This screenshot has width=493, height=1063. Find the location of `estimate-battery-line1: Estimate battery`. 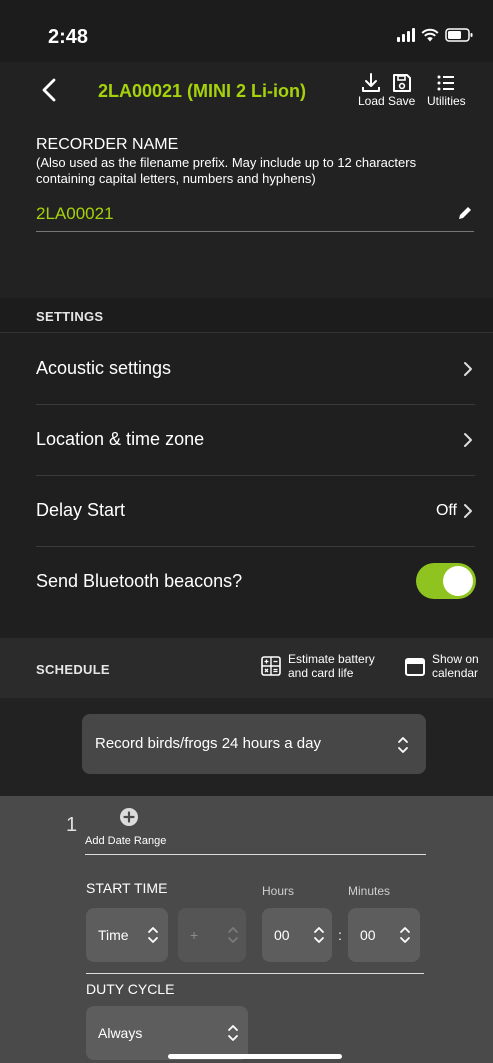

estimate-battery-line1: Estimate battery is located at coordinates (331, 659).